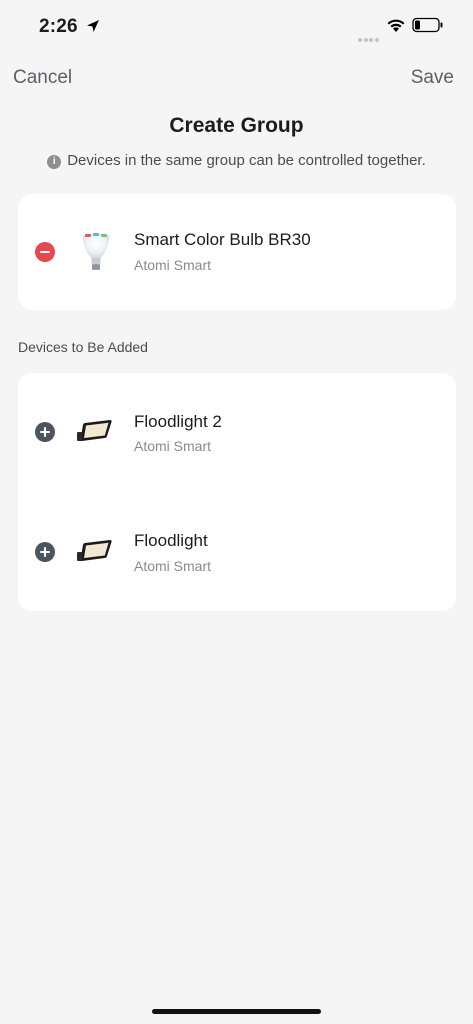 This screenshot has width=473, height=1024. Describe the element at coordinates (427, 25) in the screenshot. I see `battery-low-icon` at that location.